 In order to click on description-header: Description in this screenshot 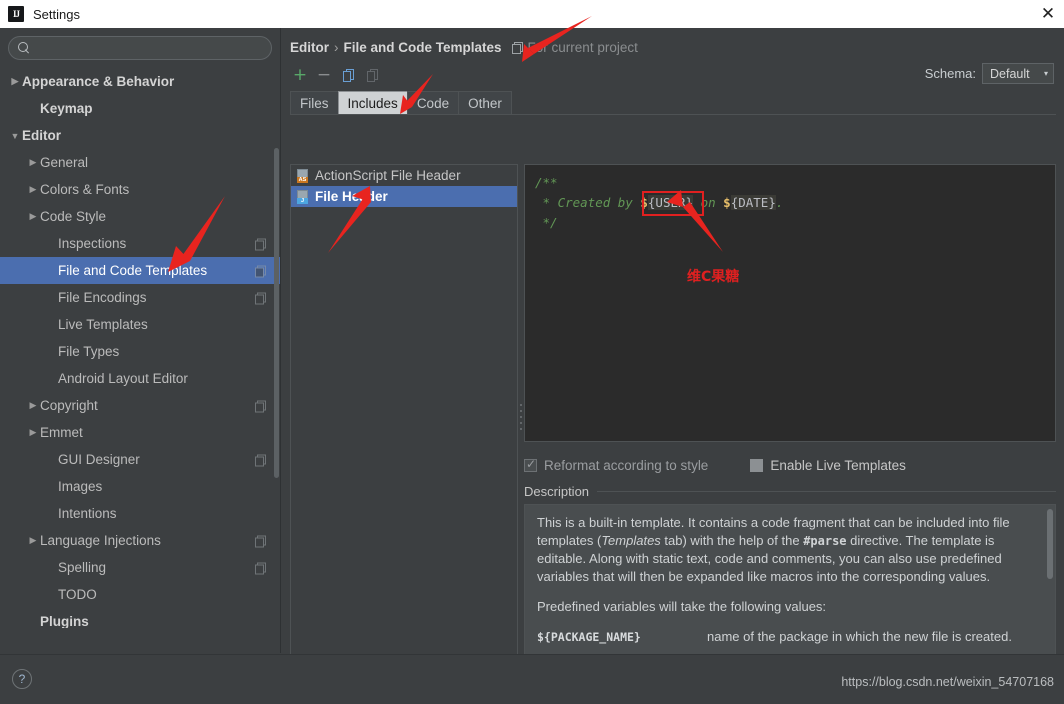, I will do `click(790, 491)`.